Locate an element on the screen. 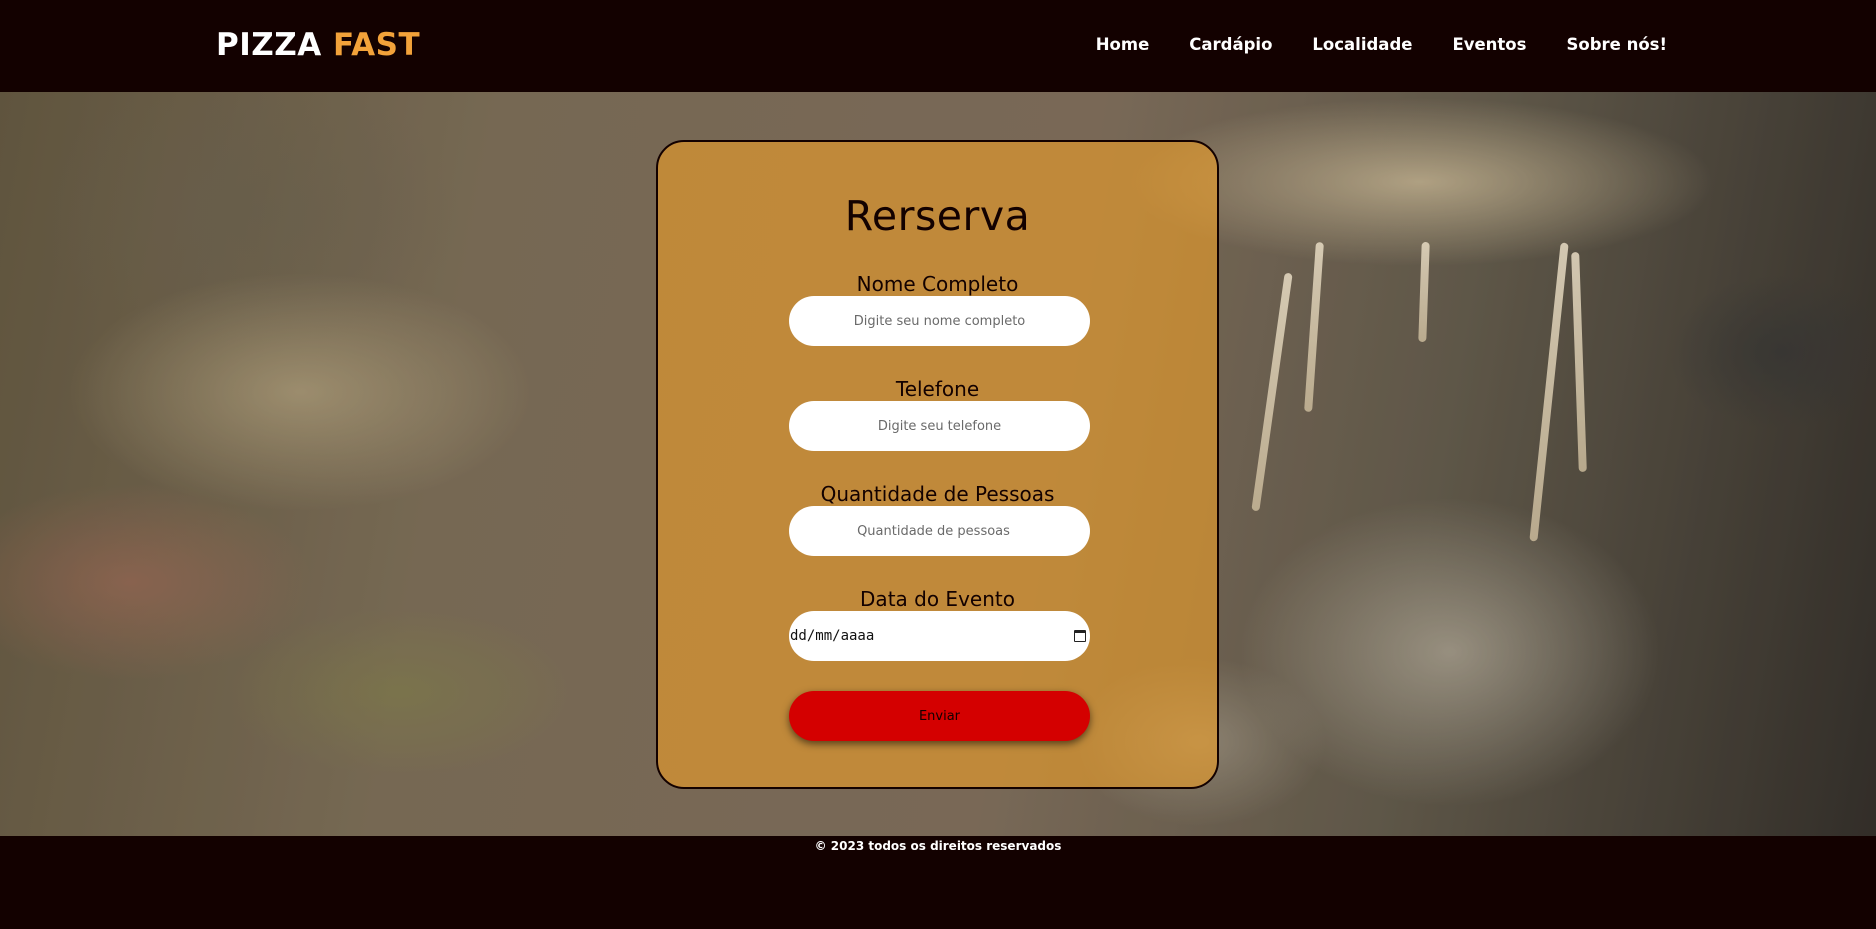 Image resolution: width=1876 pixels, height=929 pixels. name-input is located at coordinates (939, 321).